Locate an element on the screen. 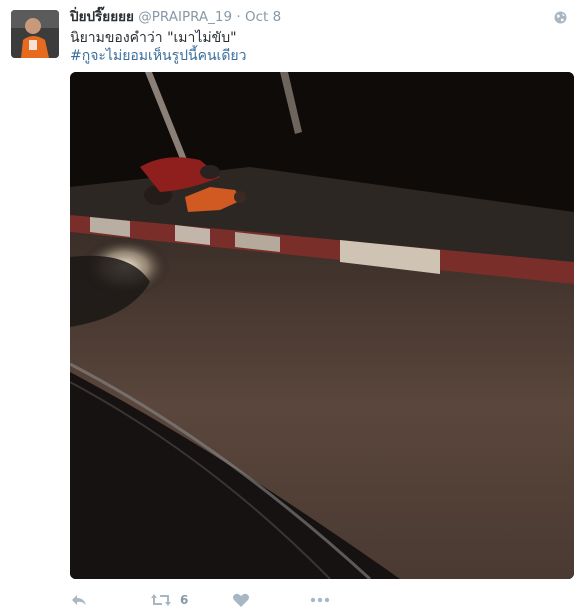  avatar is located at coordinates (35, 34).